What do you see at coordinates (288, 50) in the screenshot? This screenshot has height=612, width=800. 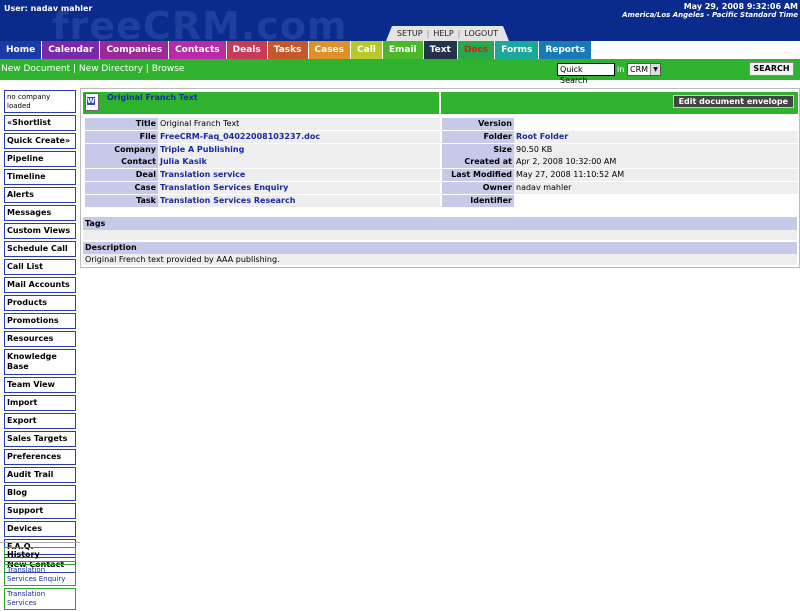 I see `tab-tasks: Tasks` at bounding box center [288, 50].